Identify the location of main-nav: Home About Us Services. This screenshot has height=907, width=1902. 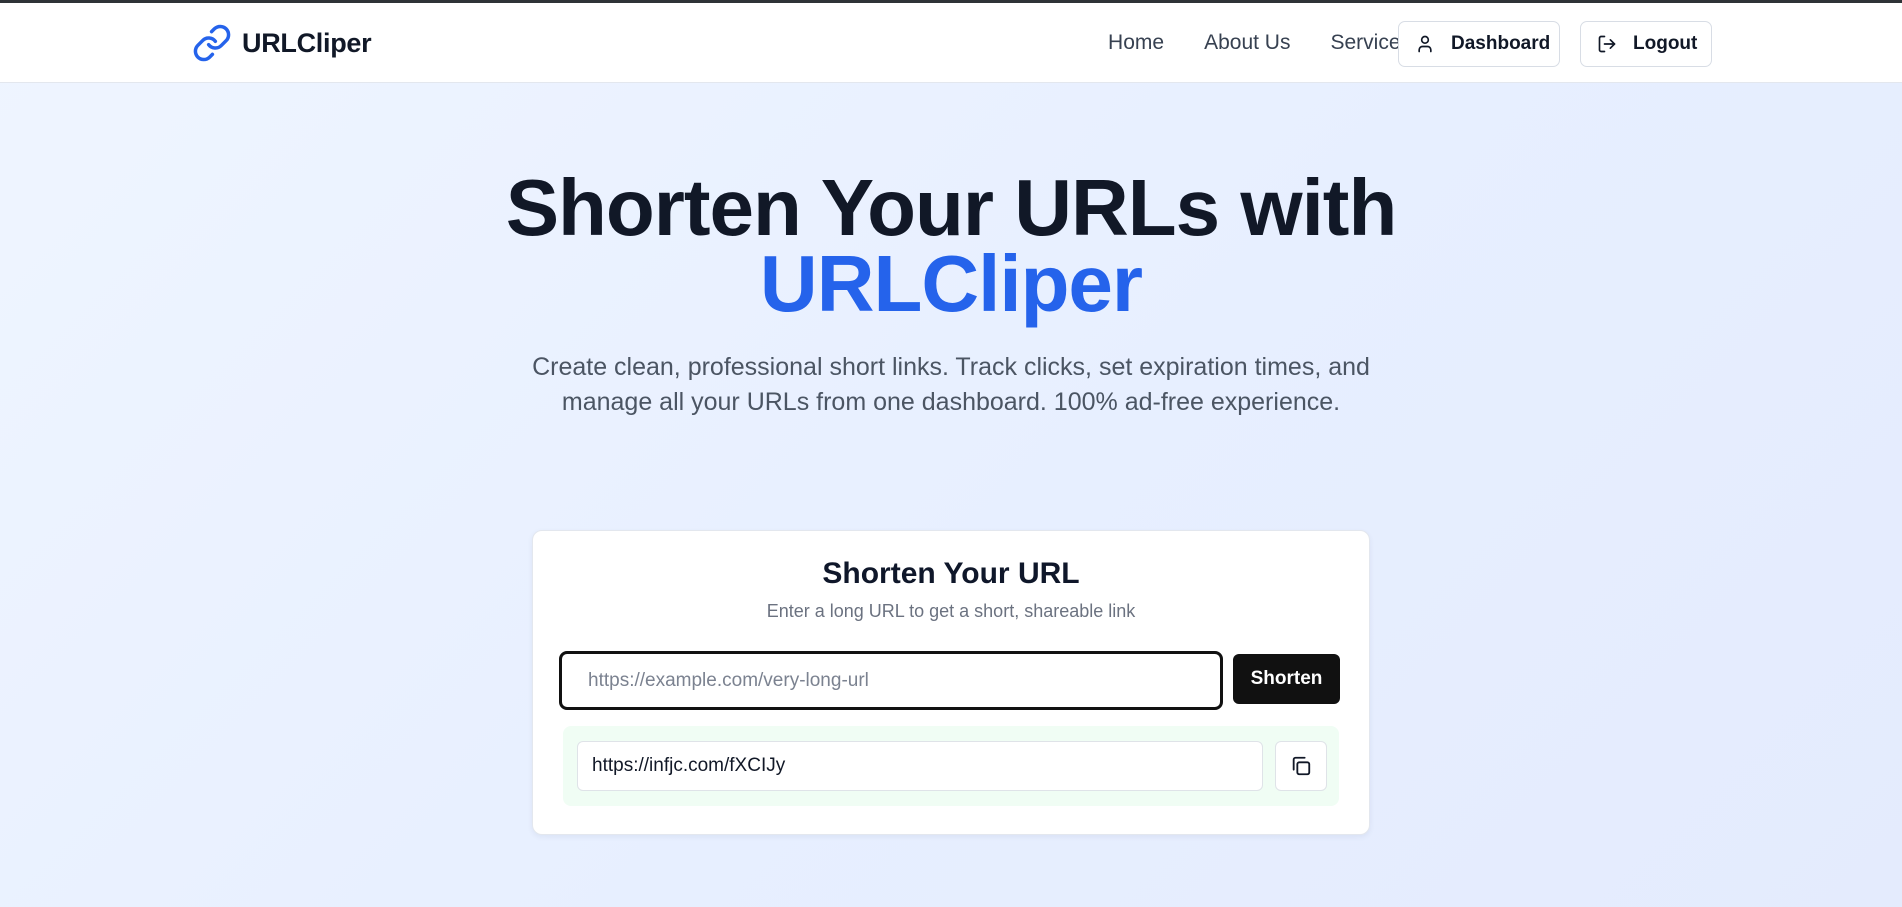
(1259, 43).